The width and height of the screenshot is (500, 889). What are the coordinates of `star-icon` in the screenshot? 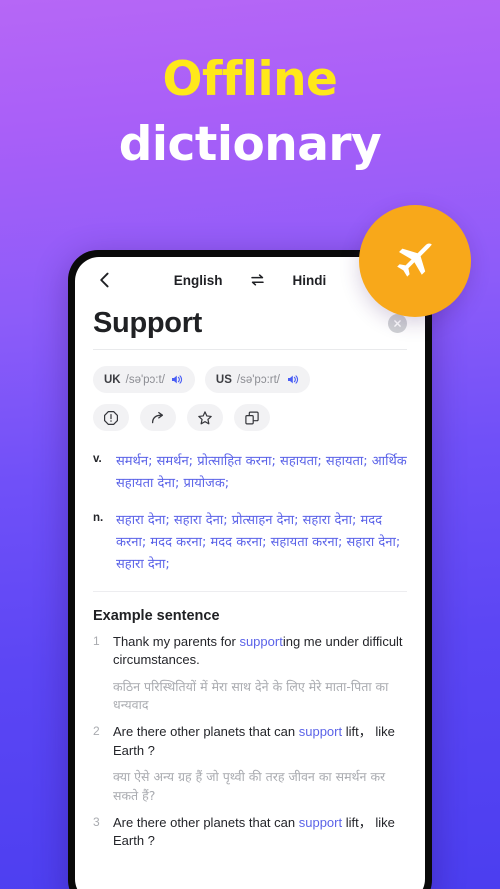 It's located at (205, 417).